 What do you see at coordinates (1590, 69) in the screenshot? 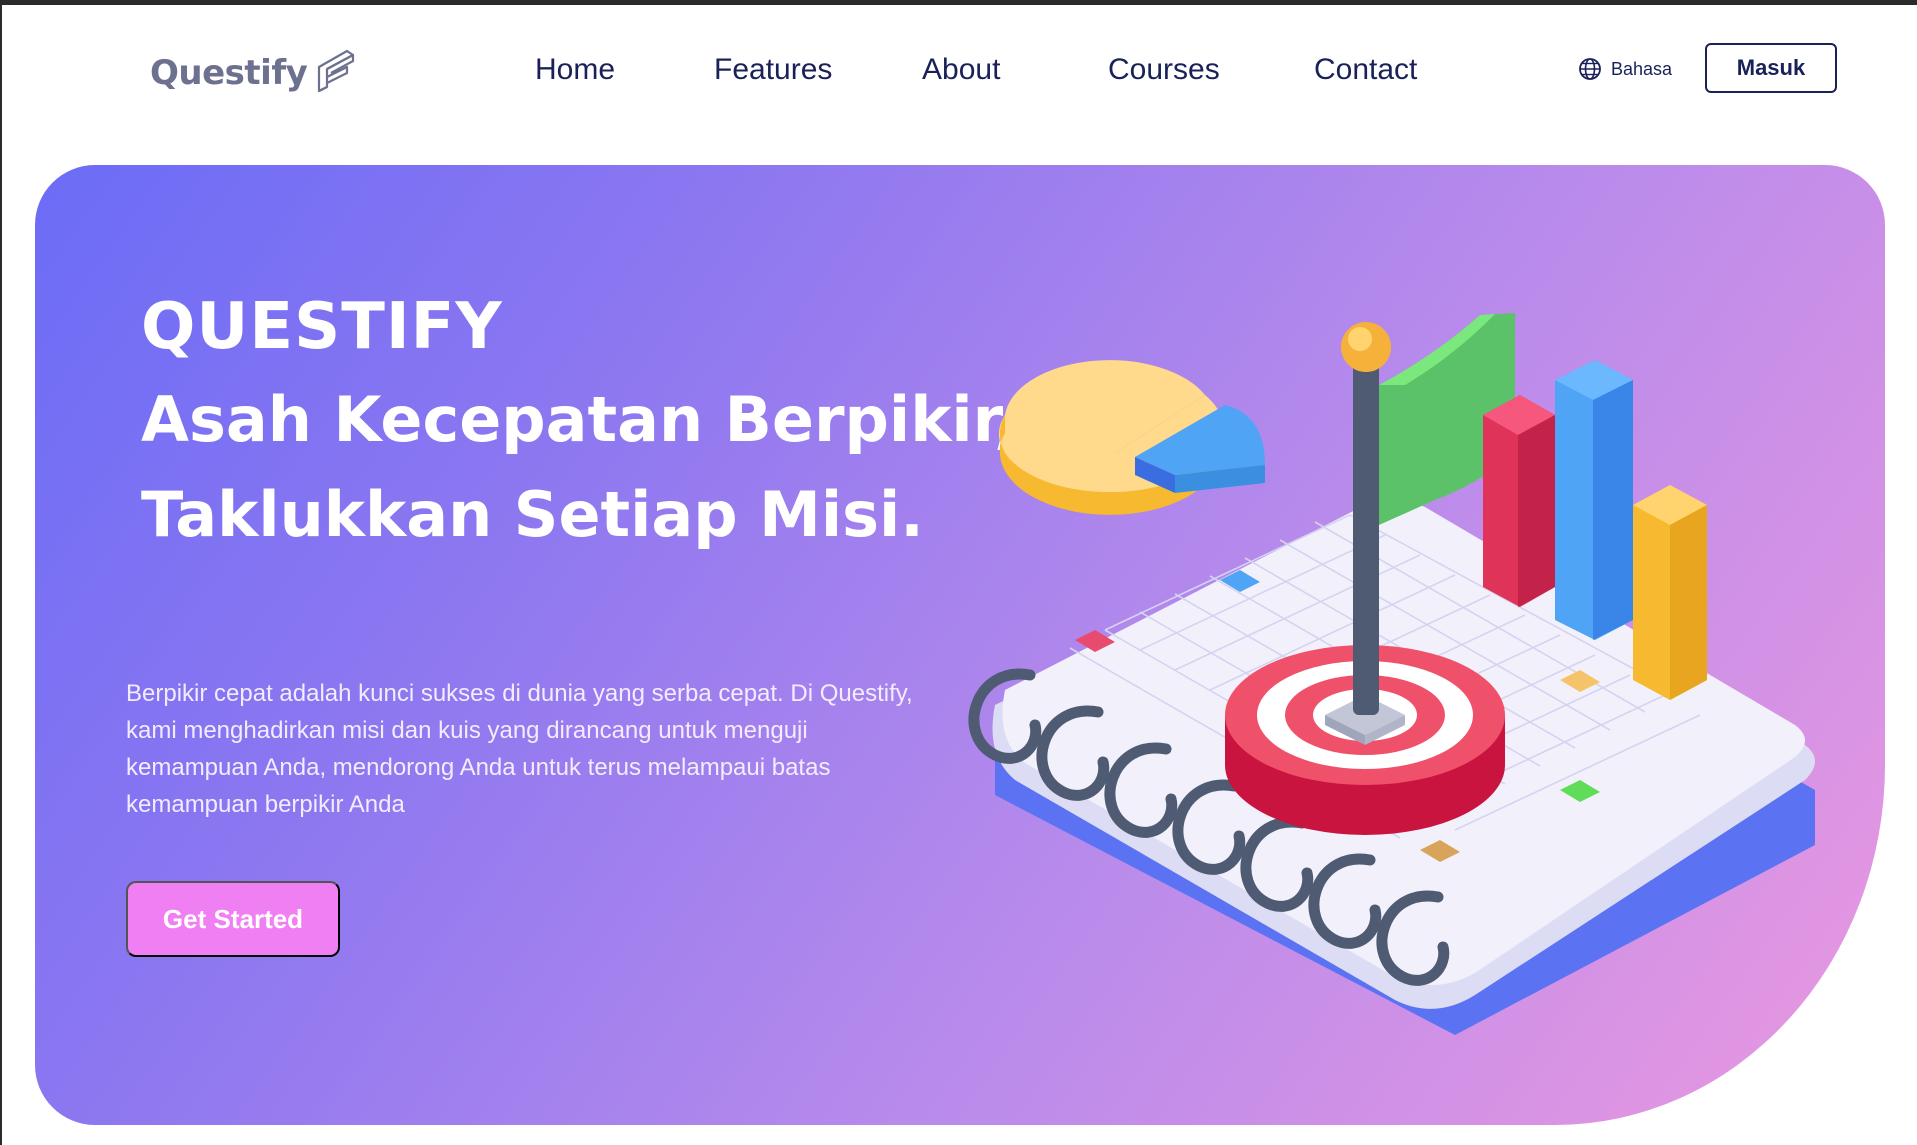
I see `globe-icon` at bounding box center [1590, 69].